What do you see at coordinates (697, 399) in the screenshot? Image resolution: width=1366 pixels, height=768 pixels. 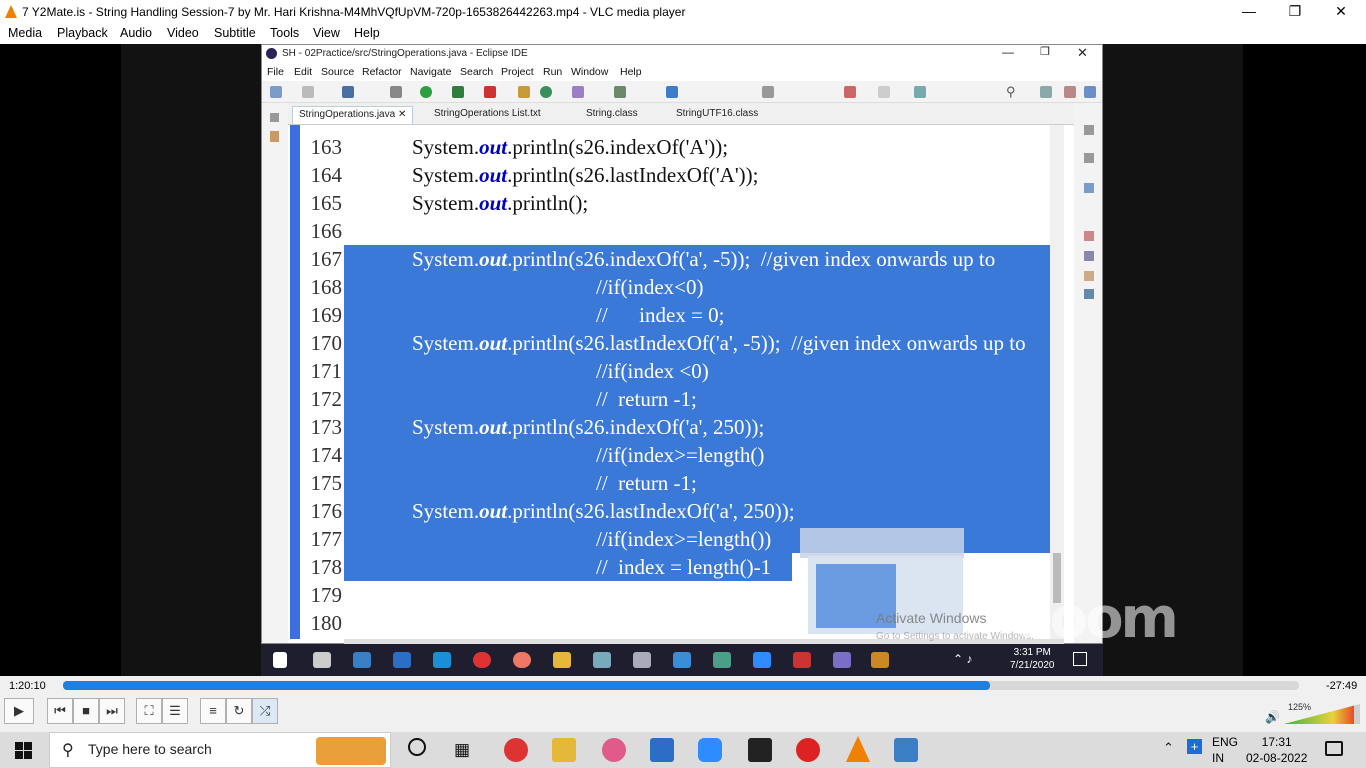 I see `code-line: // return -1;` at bounding box center [697, 399].